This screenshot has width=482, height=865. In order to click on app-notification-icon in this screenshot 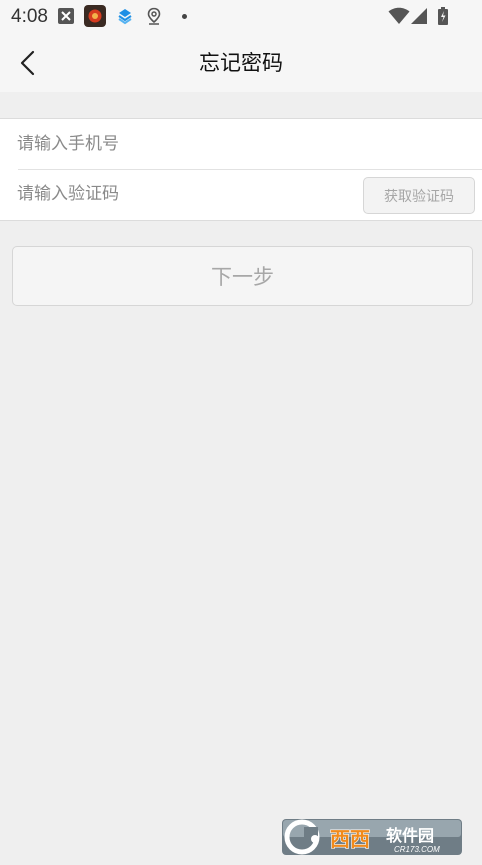, I will do `click(95, 16)`.